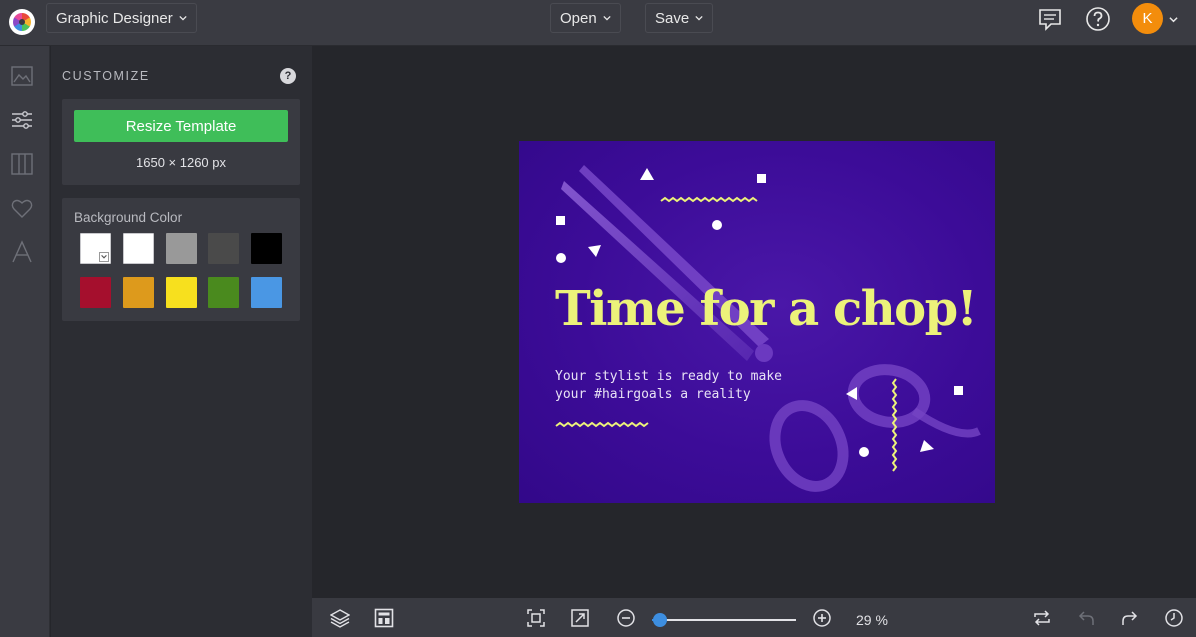 The width and height of the screenshot is (1196, 637). I want to click on zoom-slider-handle, so click(659, 620).